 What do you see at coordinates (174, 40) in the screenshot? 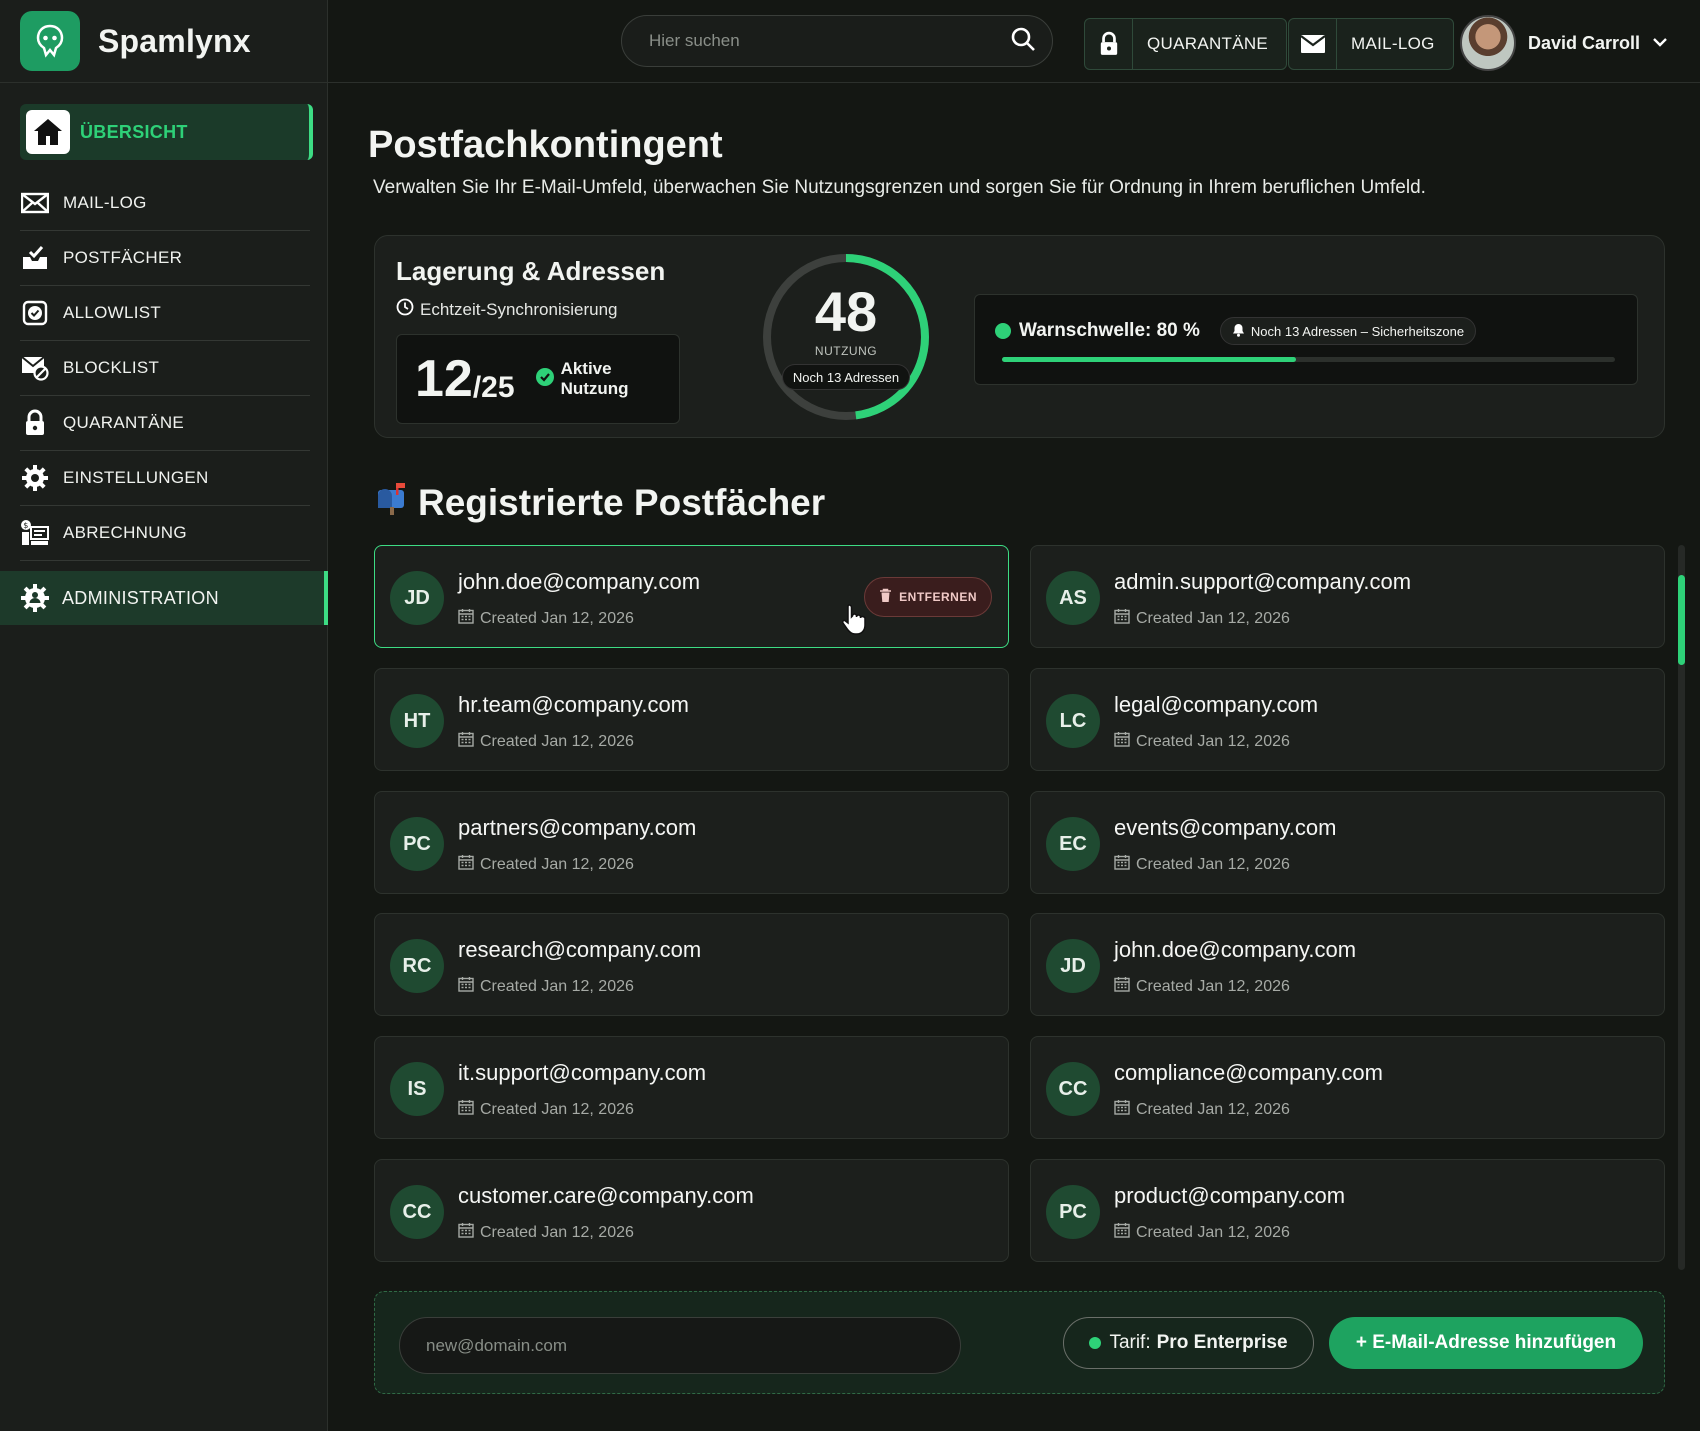
I see `brand-name: Spamlynx` at bounding box center [174, 40].